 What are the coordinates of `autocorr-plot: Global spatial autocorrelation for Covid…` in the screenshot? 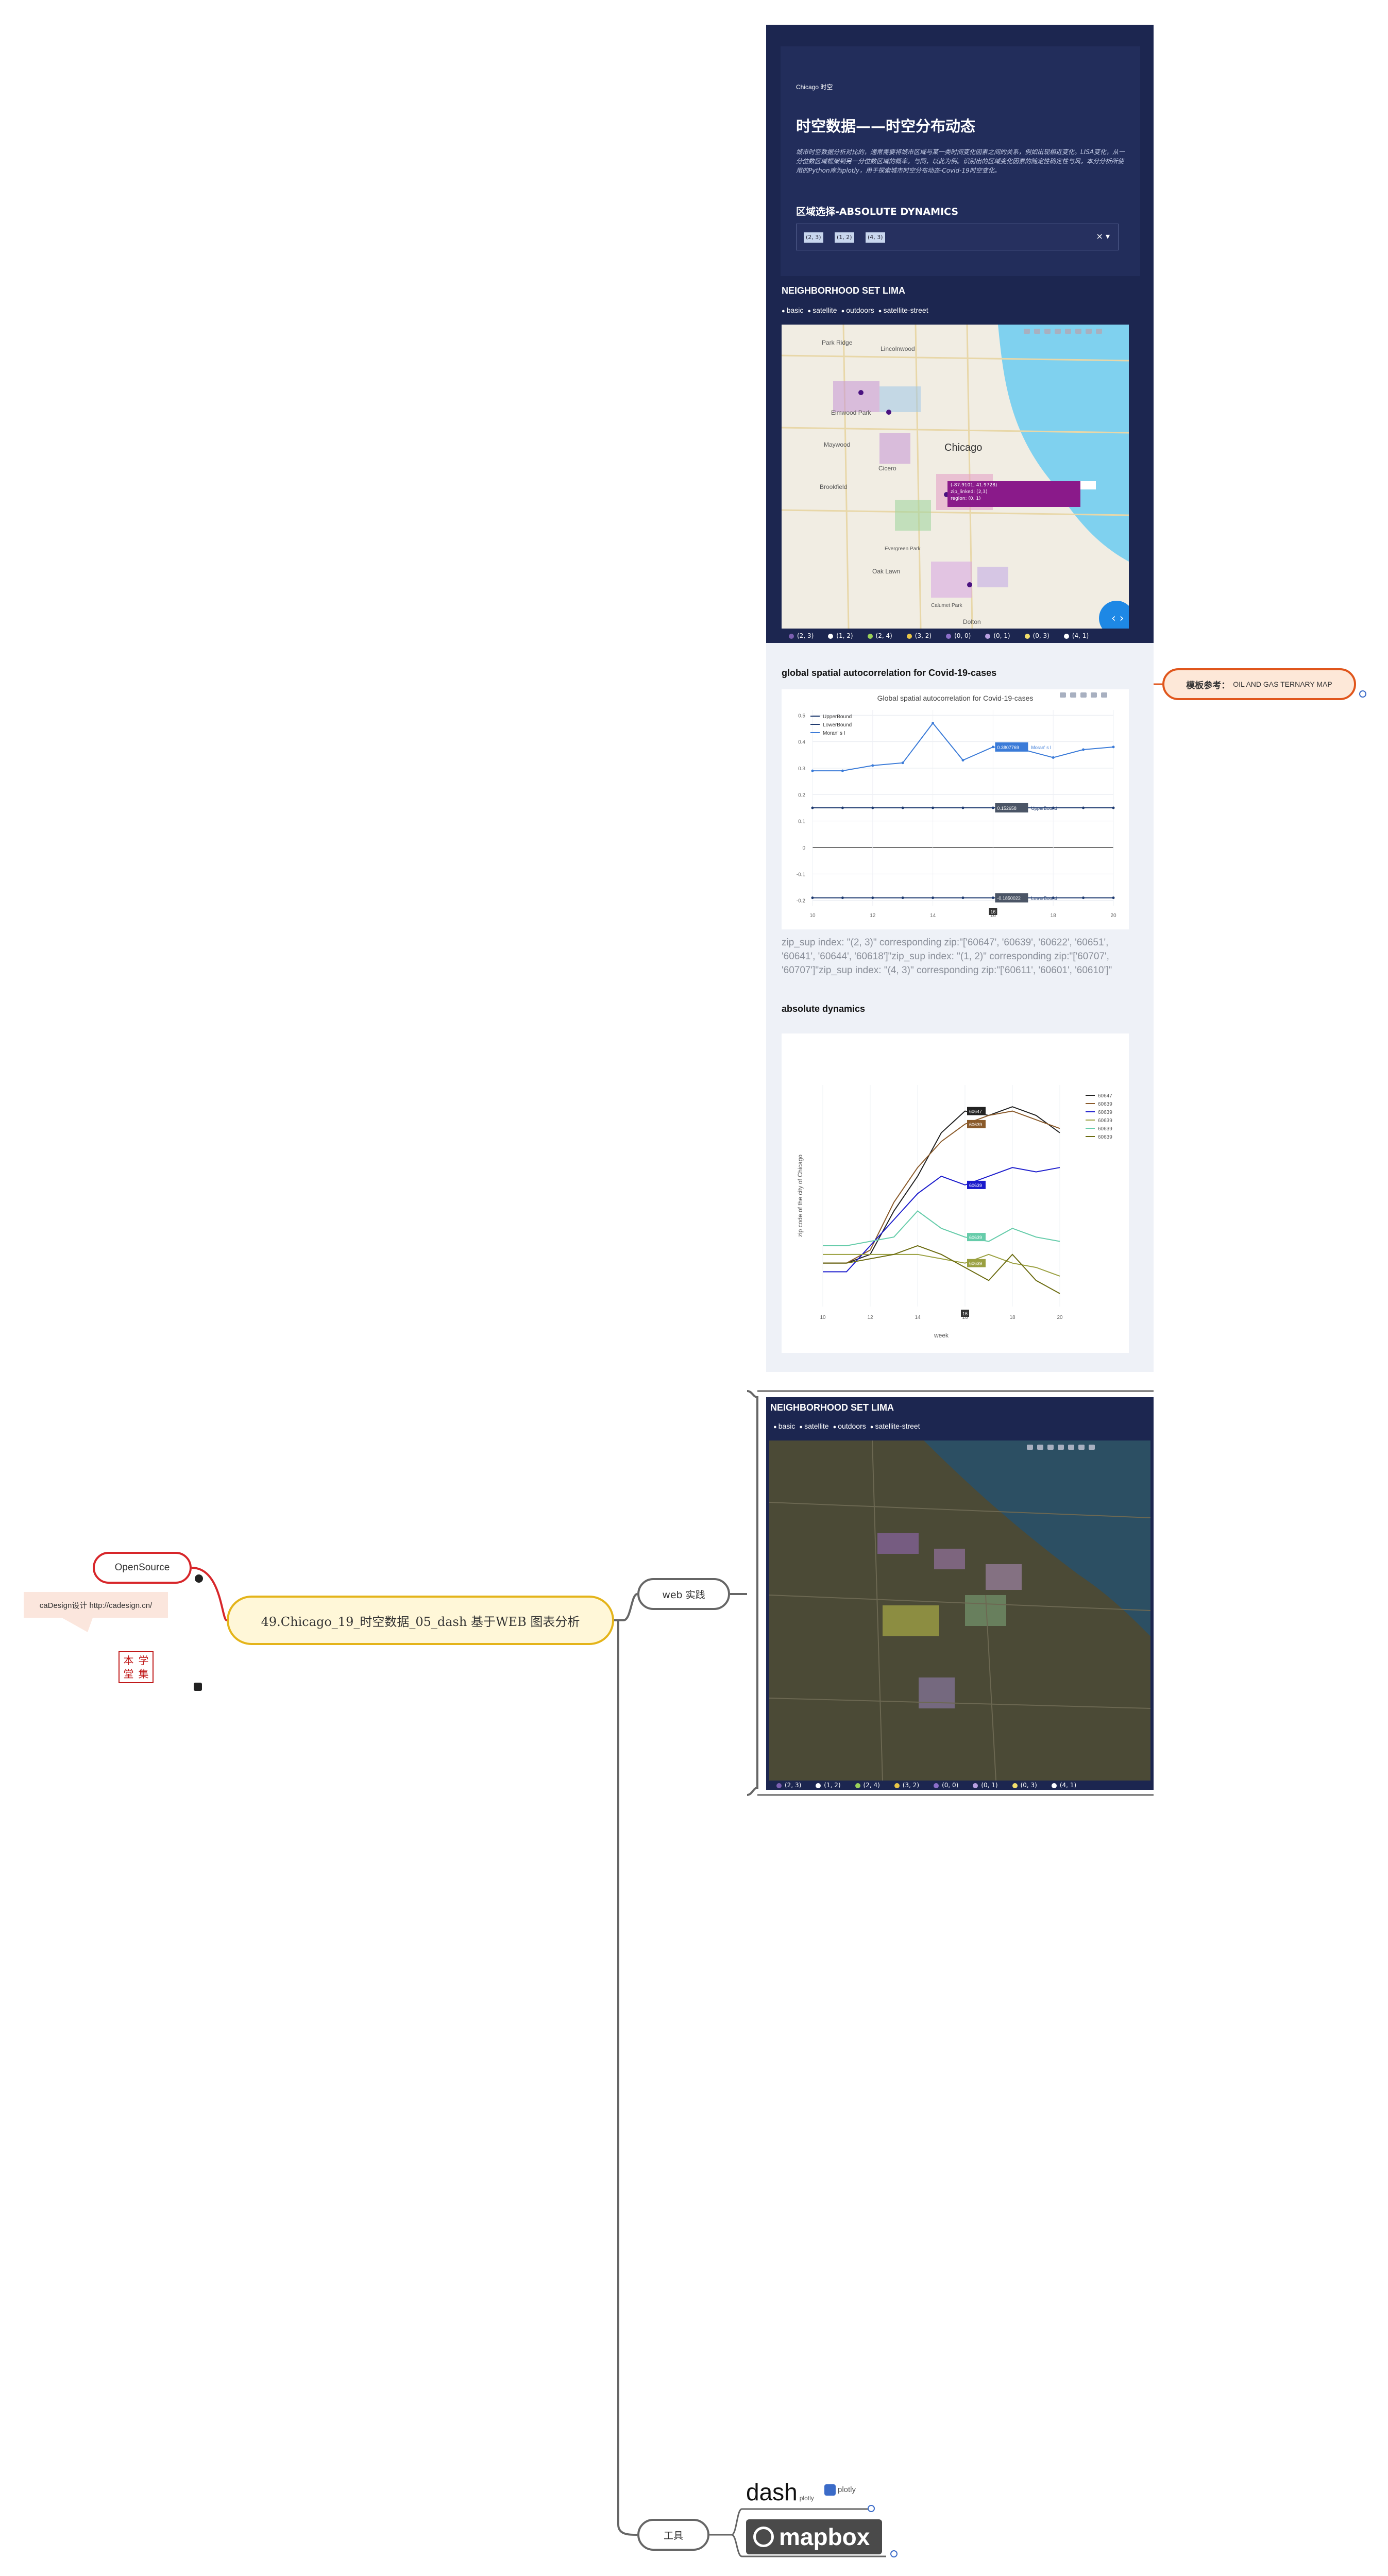 It's located at (955, 809).